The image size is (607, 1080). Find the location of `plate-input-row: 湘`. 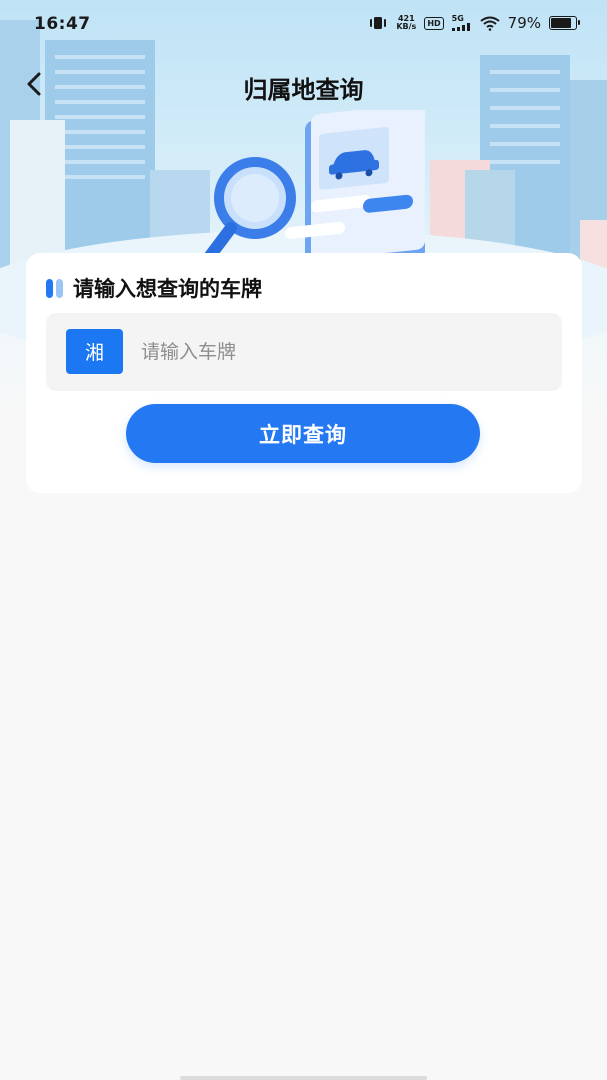

plate-input-row: 湘 is located at coordinates (304, 352).